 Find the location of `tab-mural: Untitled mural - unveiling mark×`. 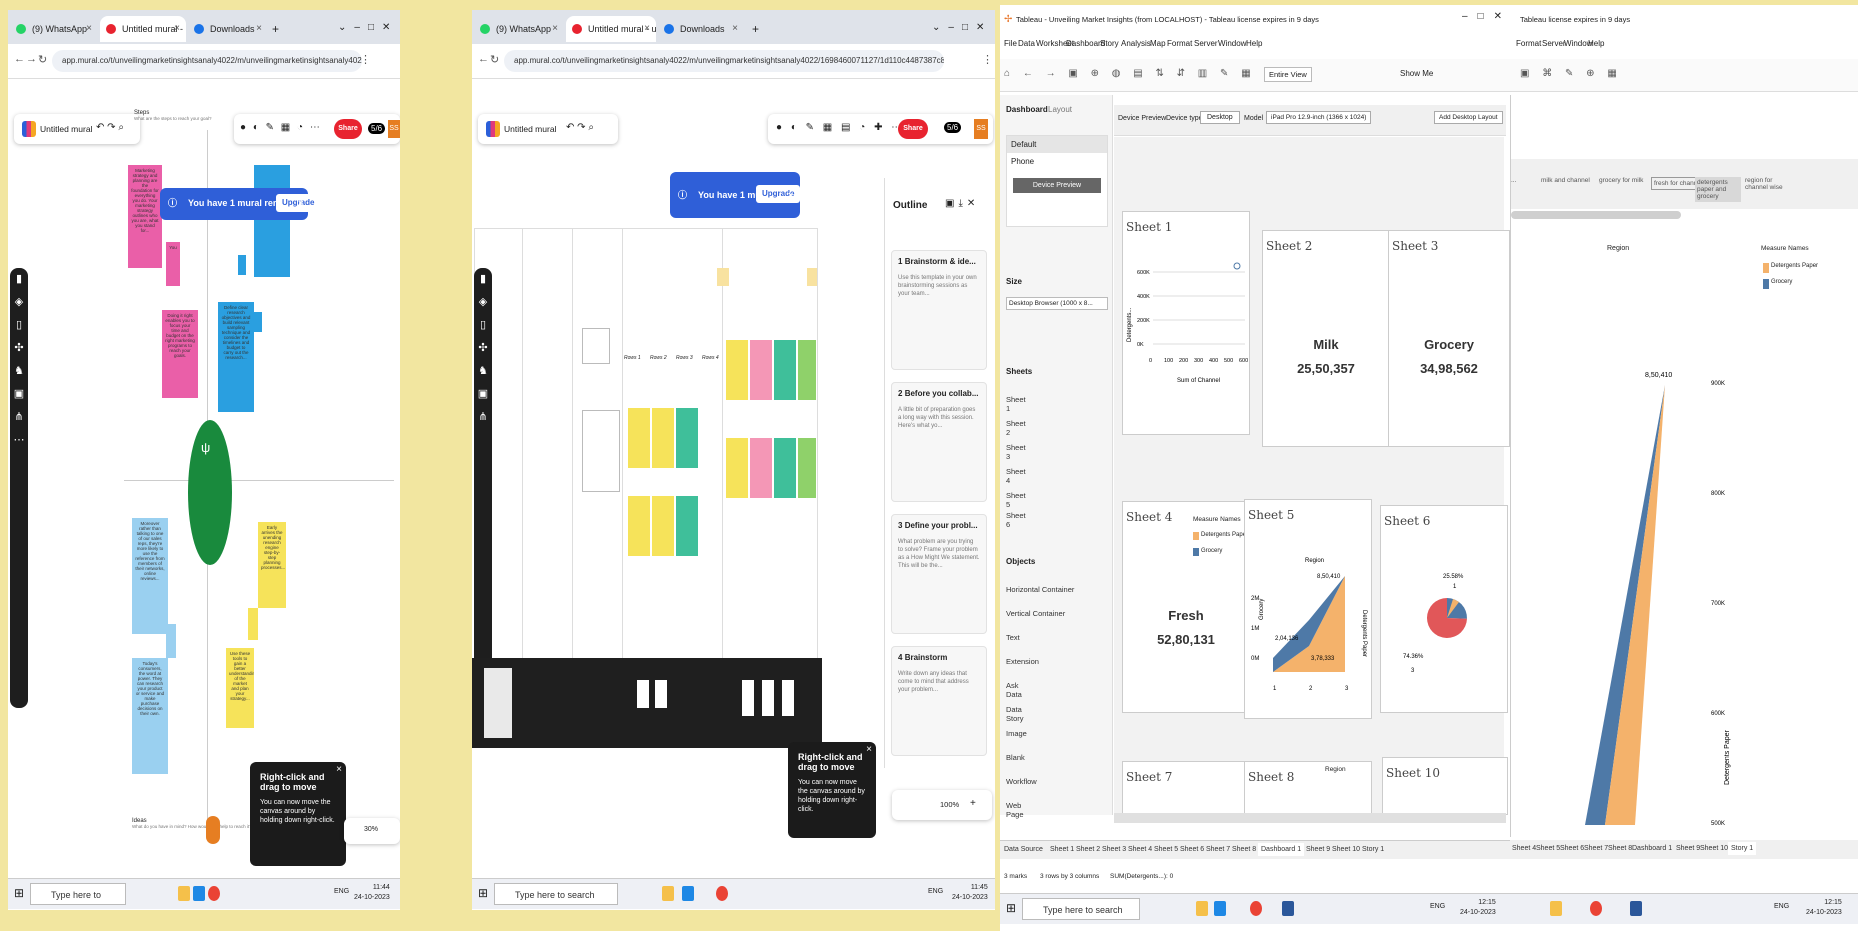

tab-mural: Untitled mural - unveiling mark× is located at coordinates (611, 29).